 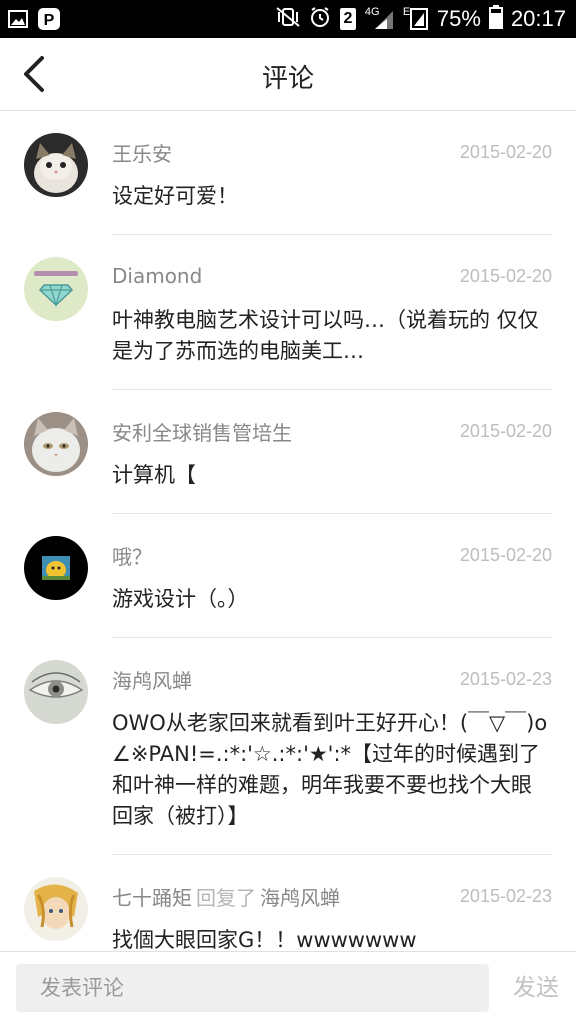 I want to click on cellular-signal-icon: 4G, so click(x=380, y=19).